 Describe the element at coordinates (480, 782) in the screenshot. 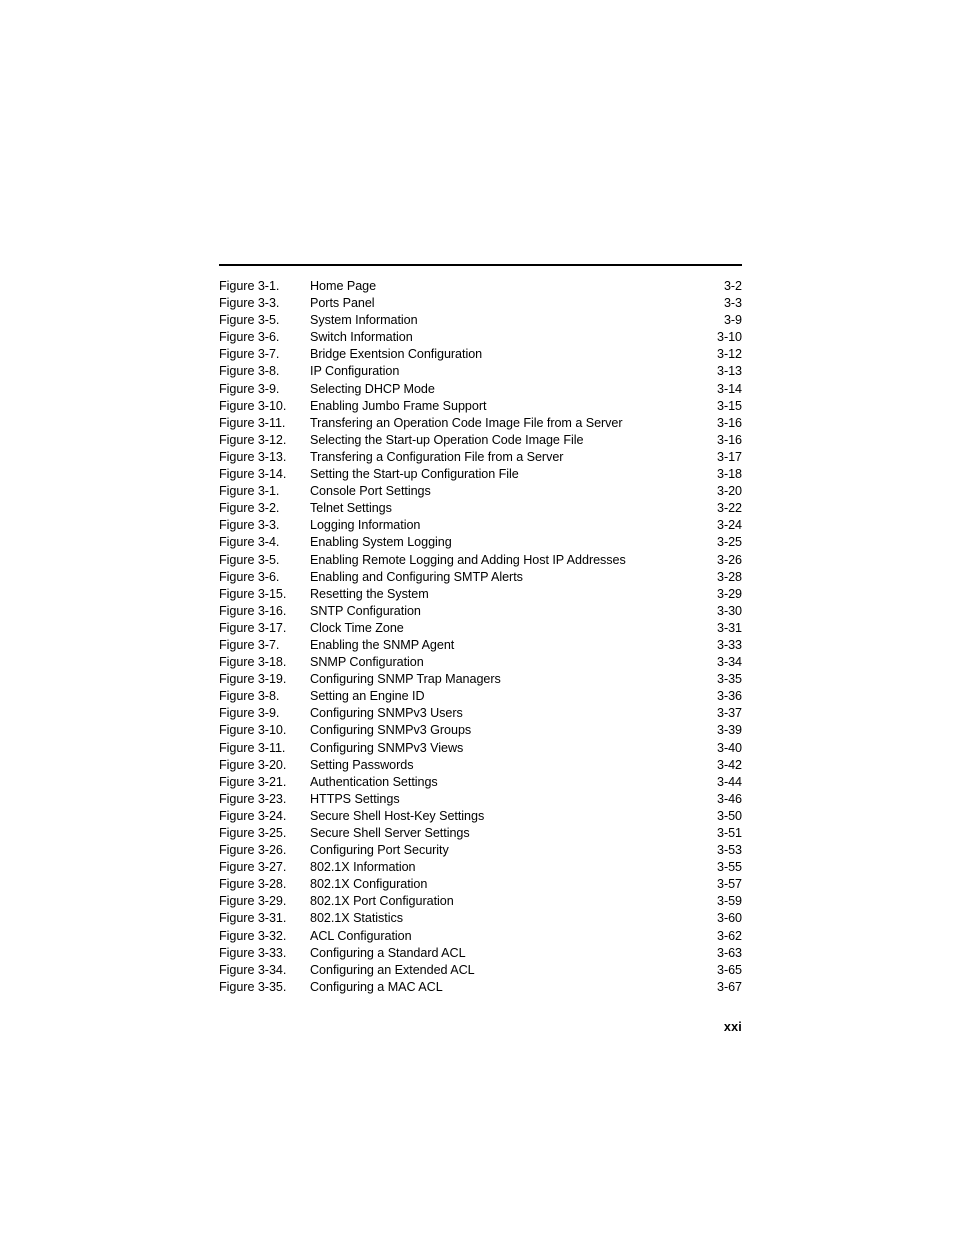

I see `figure-list-row: Figure 3-21. Authentication Settings 3-44` at that location.